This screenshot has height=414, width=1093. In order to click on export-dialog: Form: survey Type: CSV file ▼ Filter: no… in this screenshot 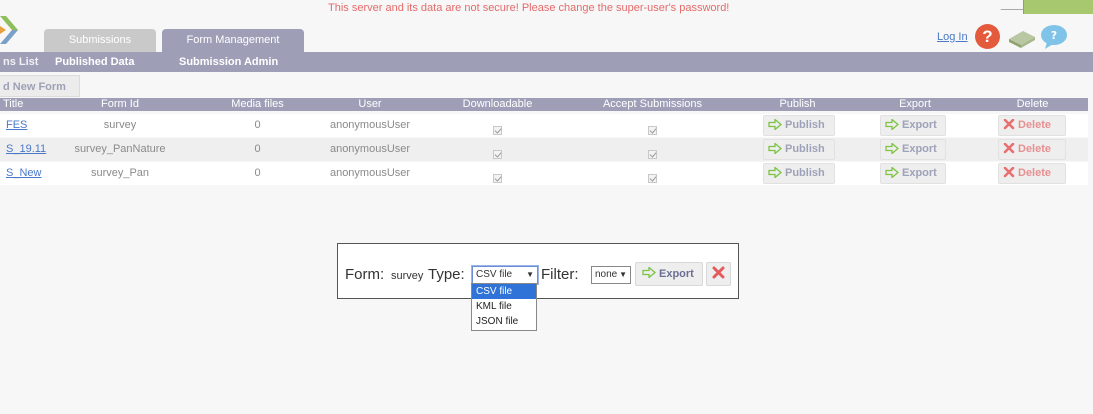, I will do `click(538, 271)`.